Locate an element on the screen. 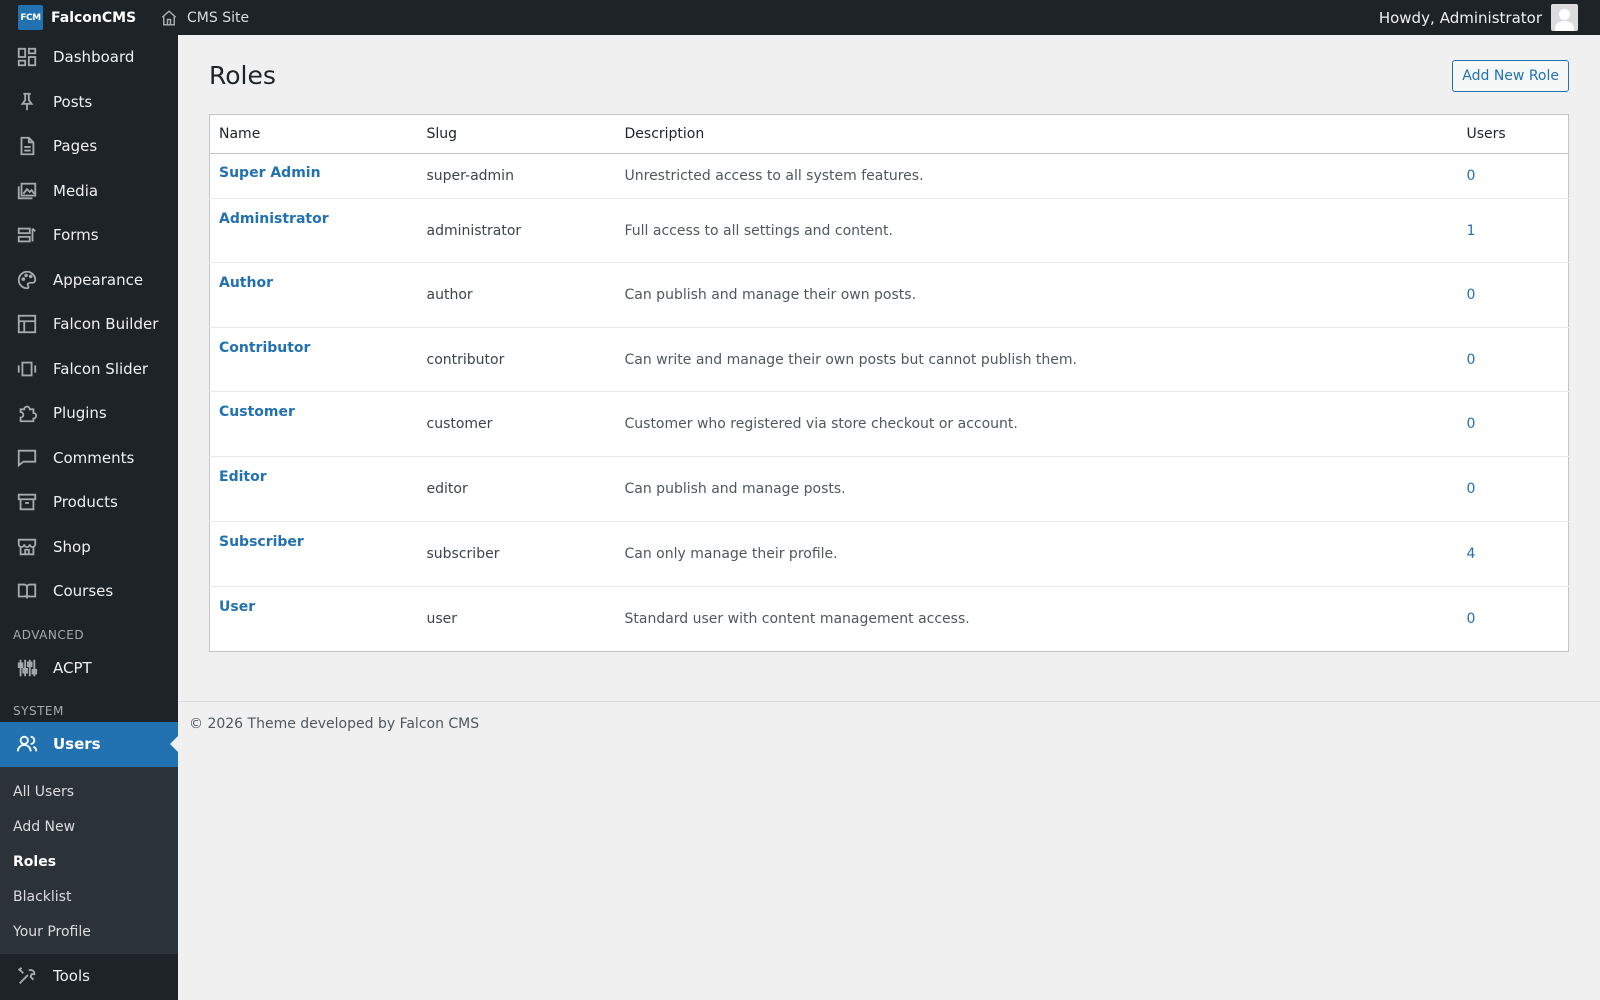 The height and width of the screenshot is (1000, 1600). role-slug: customer is located at coordinates (516, 424).